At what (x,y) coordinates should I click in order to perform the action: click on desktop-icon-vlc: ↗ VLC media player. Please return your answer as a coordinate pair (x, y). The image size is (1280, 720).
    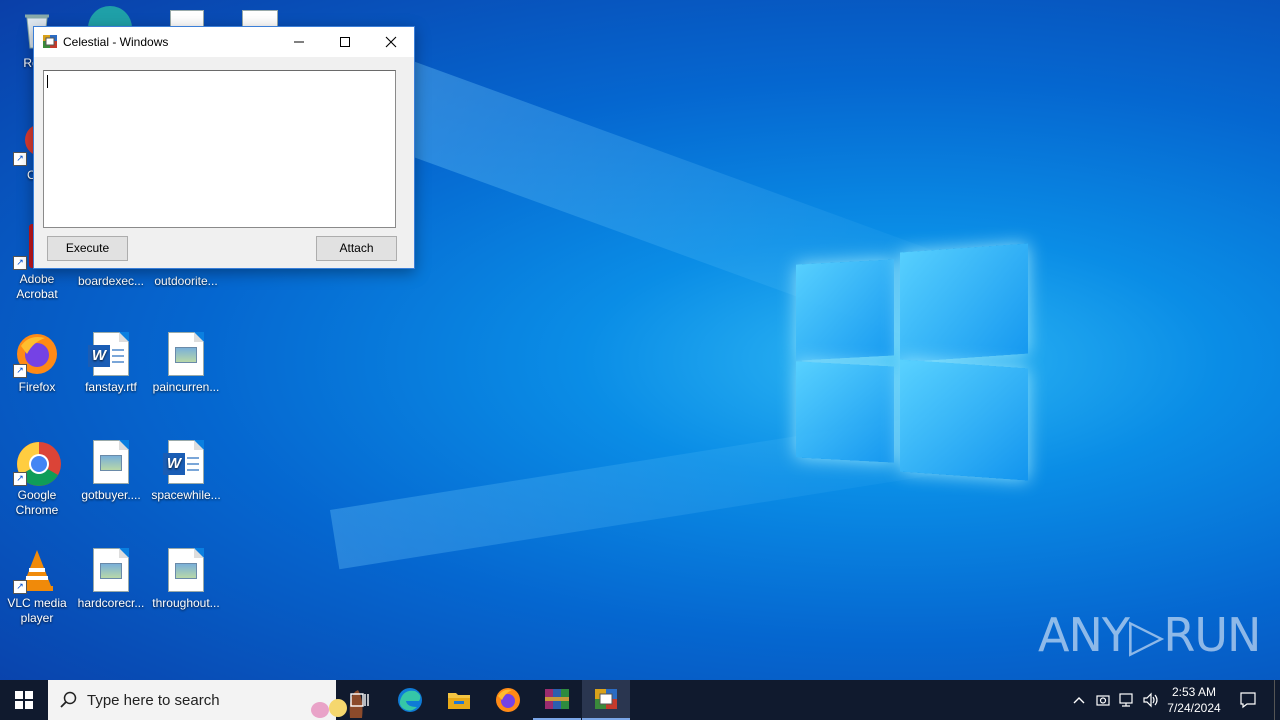
    Looking at the image, I should click on (37, 587).